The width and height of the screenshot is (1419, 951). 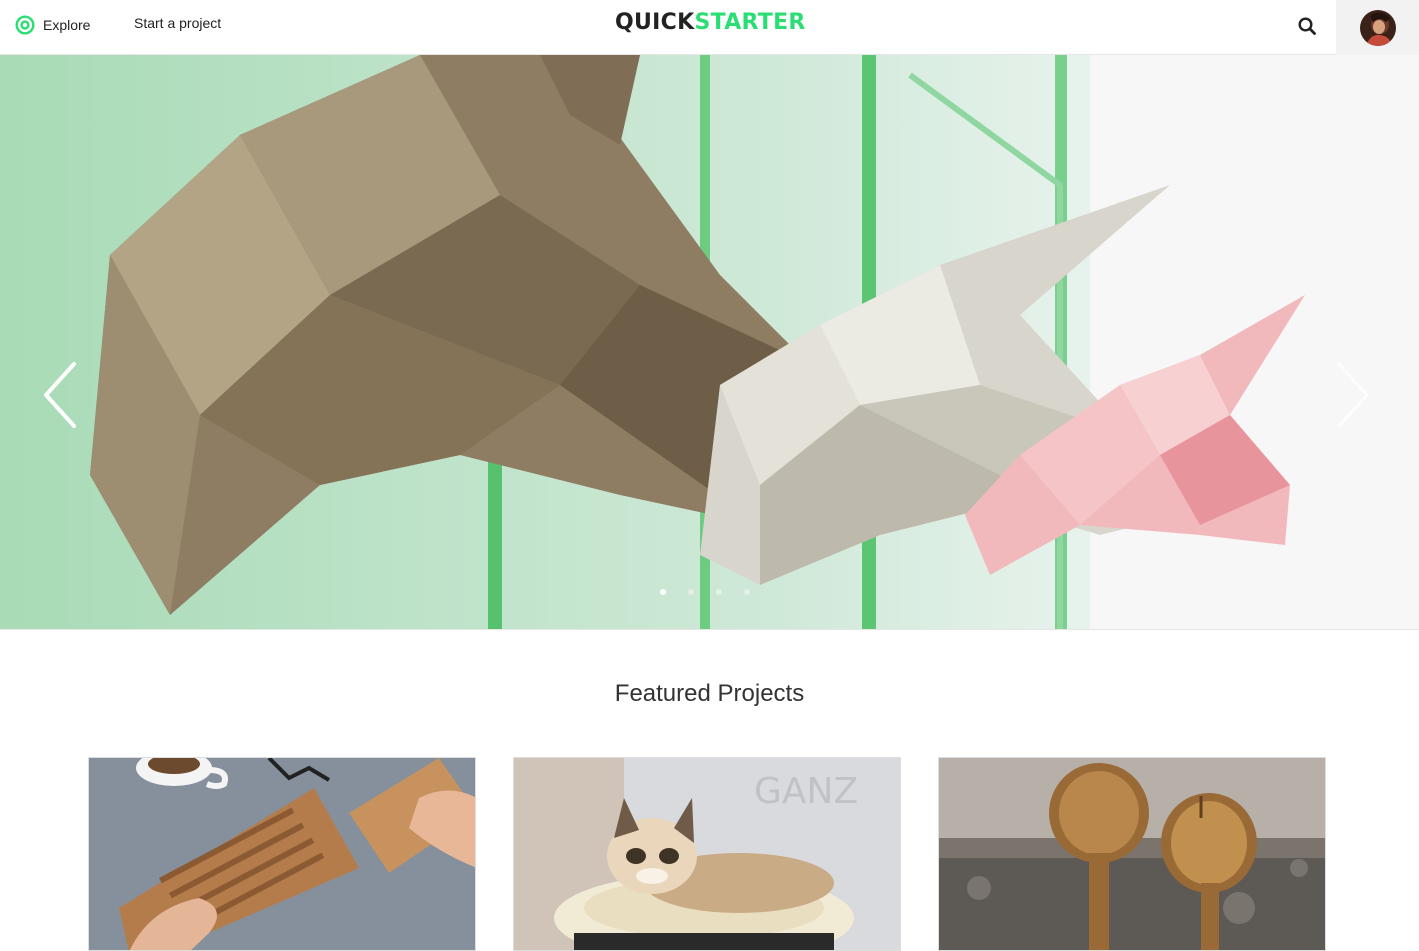 I want to click on wooden-keyboard-photo, so click(x=282, y=854).